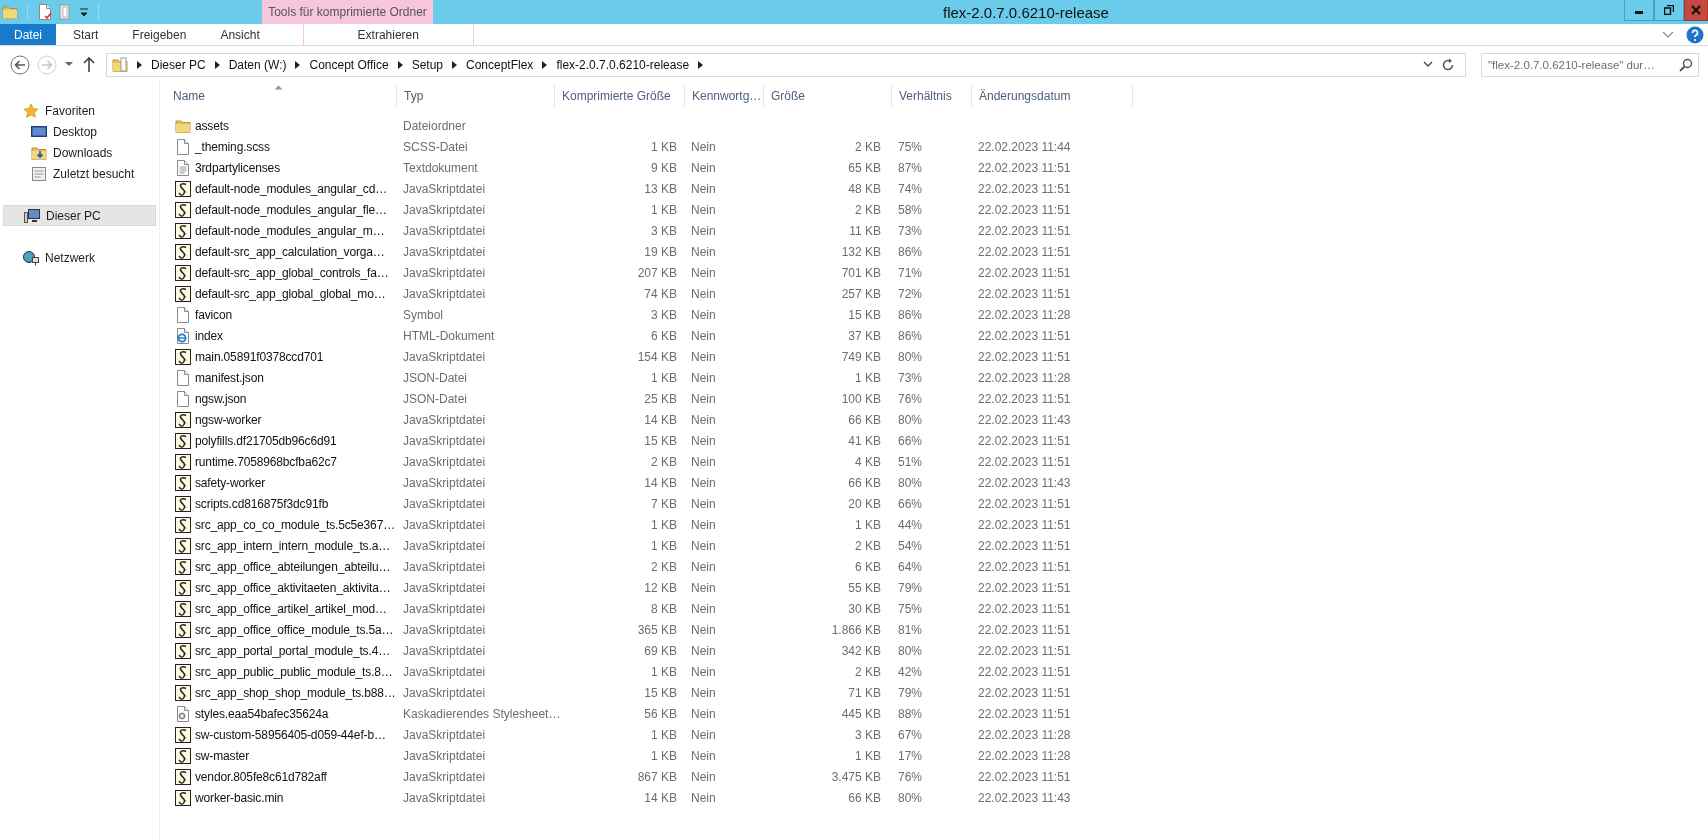  What do you see at coordinates (262, 713) in the screenshot?
I see `file-name: styles.eaa54bafec35624a` at bounding box center [262, 713].